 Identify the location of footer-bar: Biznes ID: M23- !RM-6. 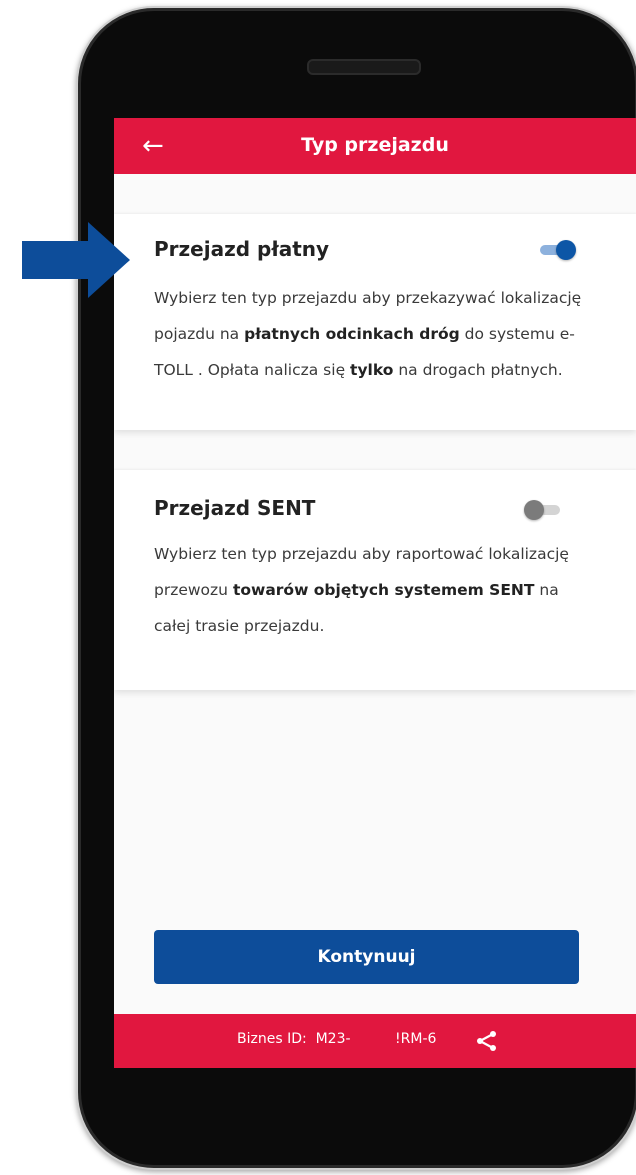
(375, 1041).